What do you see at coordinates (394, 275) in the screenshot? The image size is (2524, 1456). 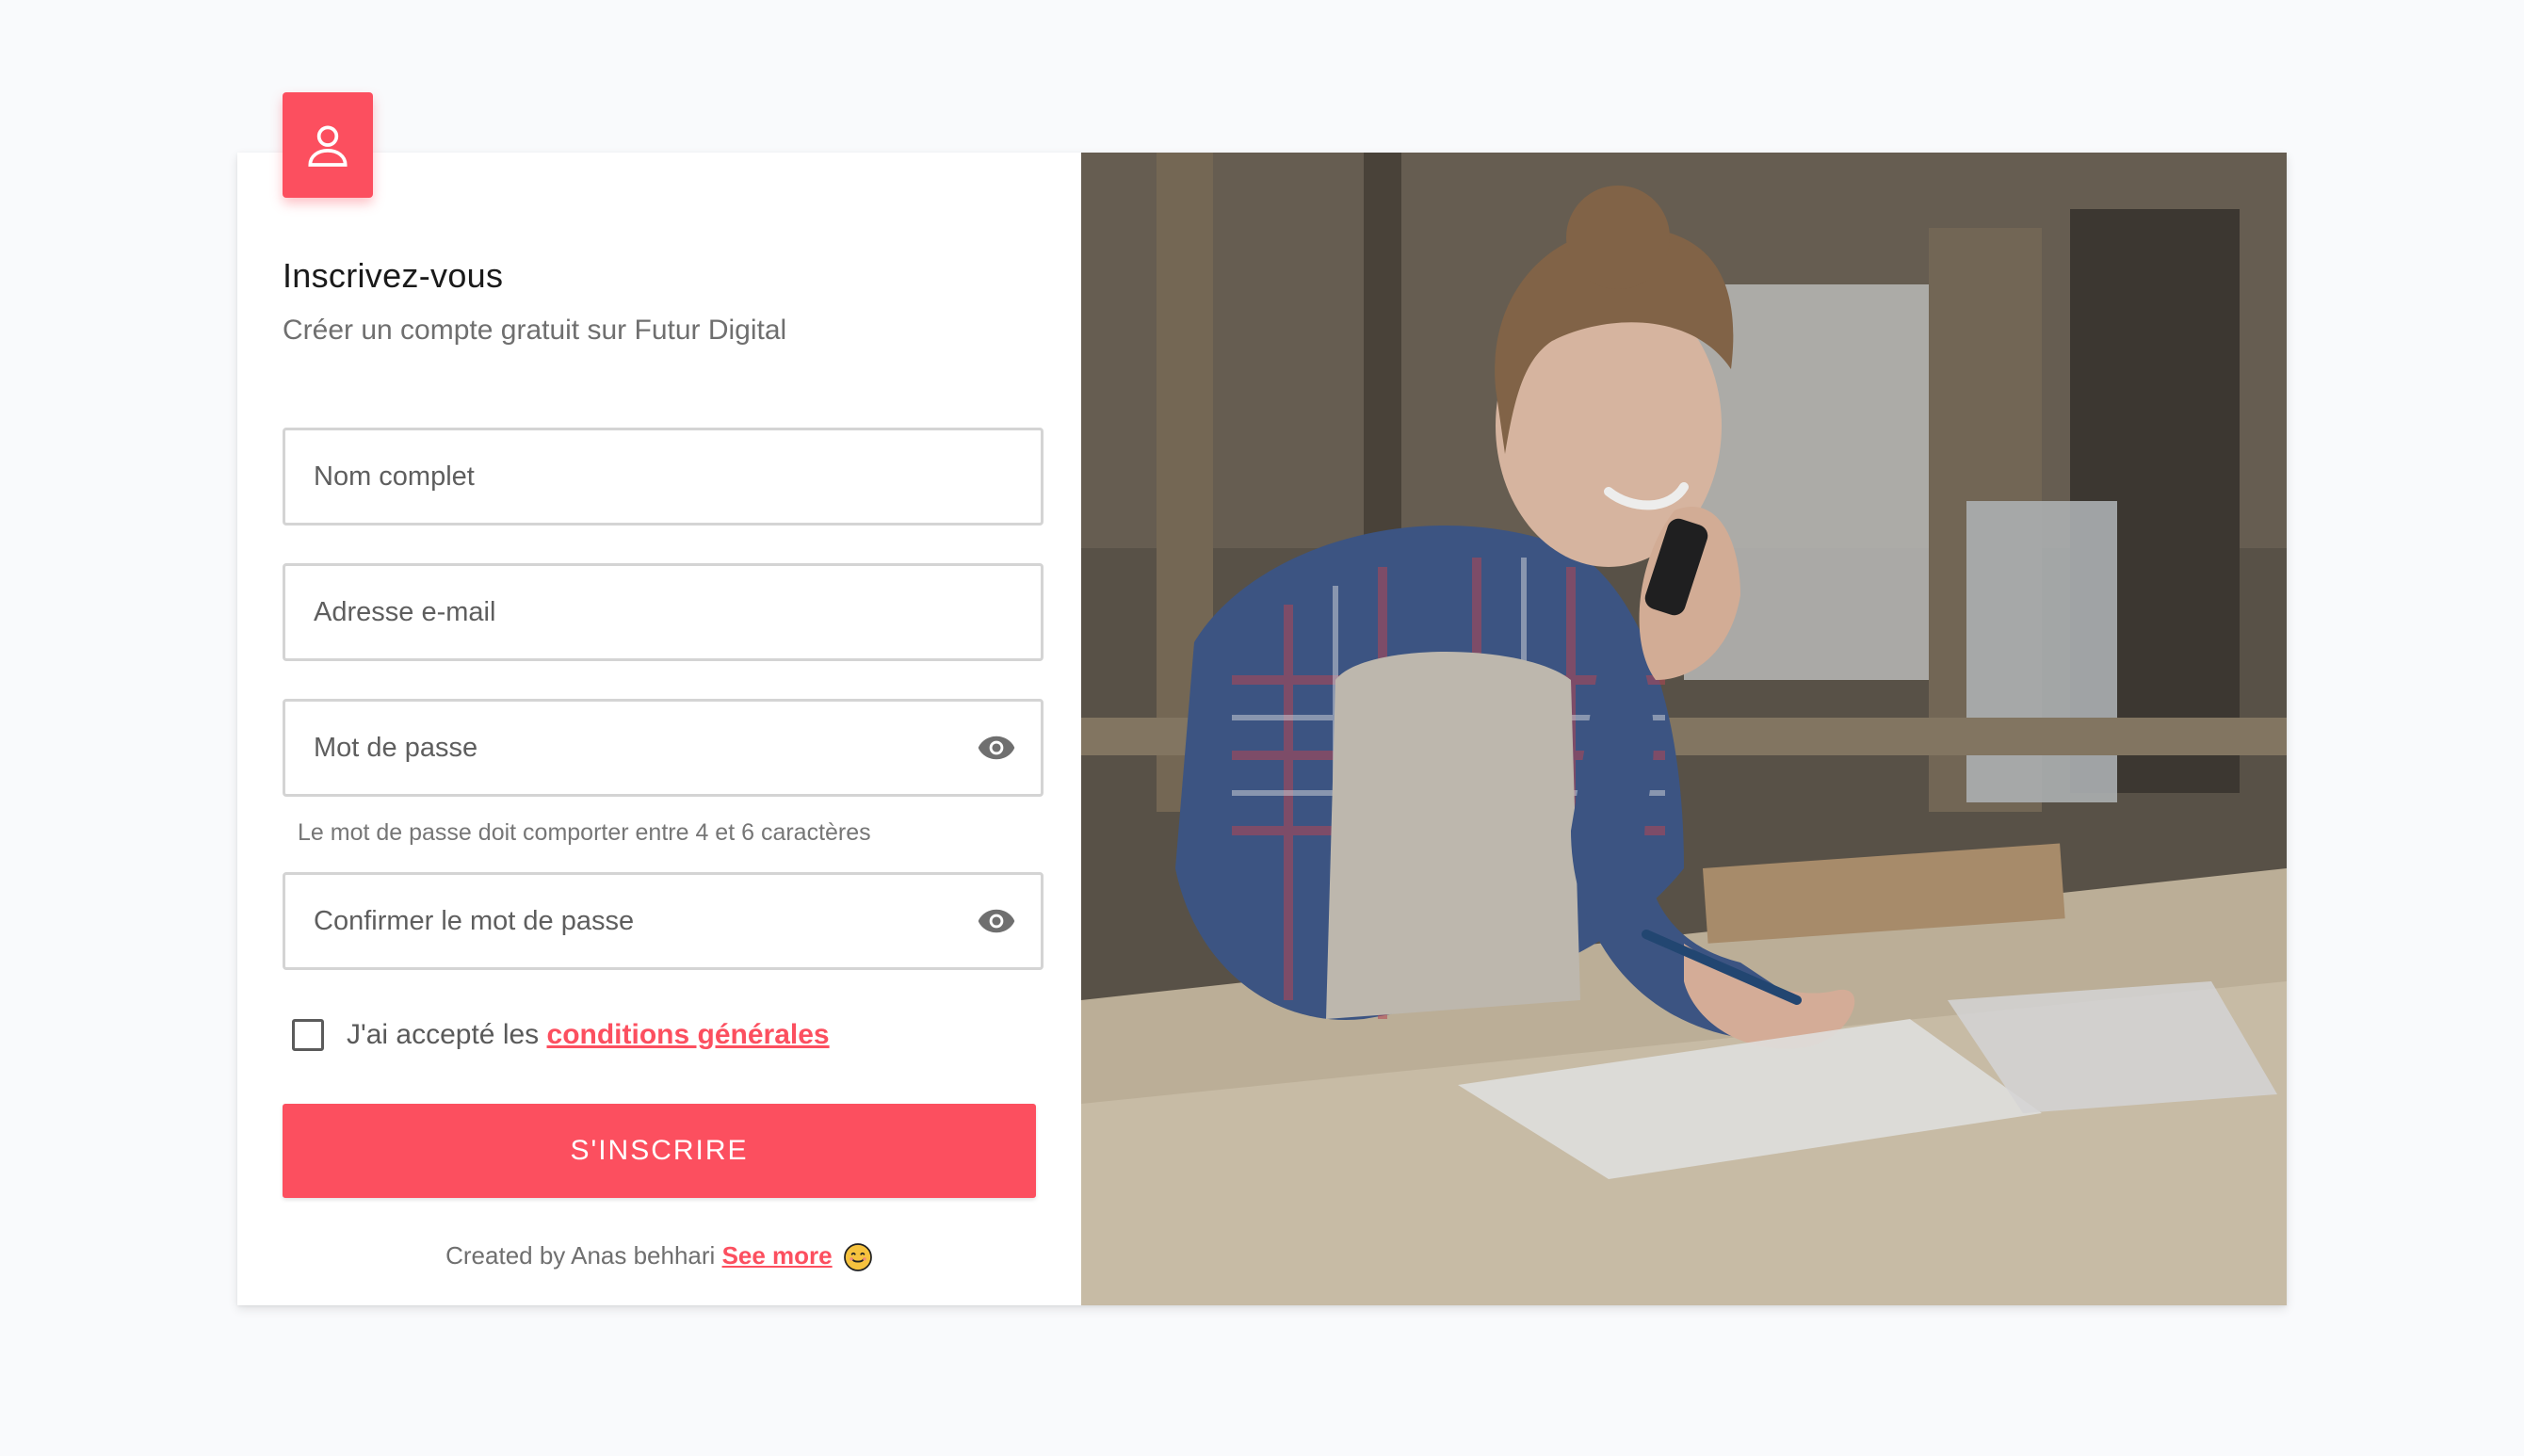 I see `page-title: Inscrivez-vous` at bounding box center [394, 275].